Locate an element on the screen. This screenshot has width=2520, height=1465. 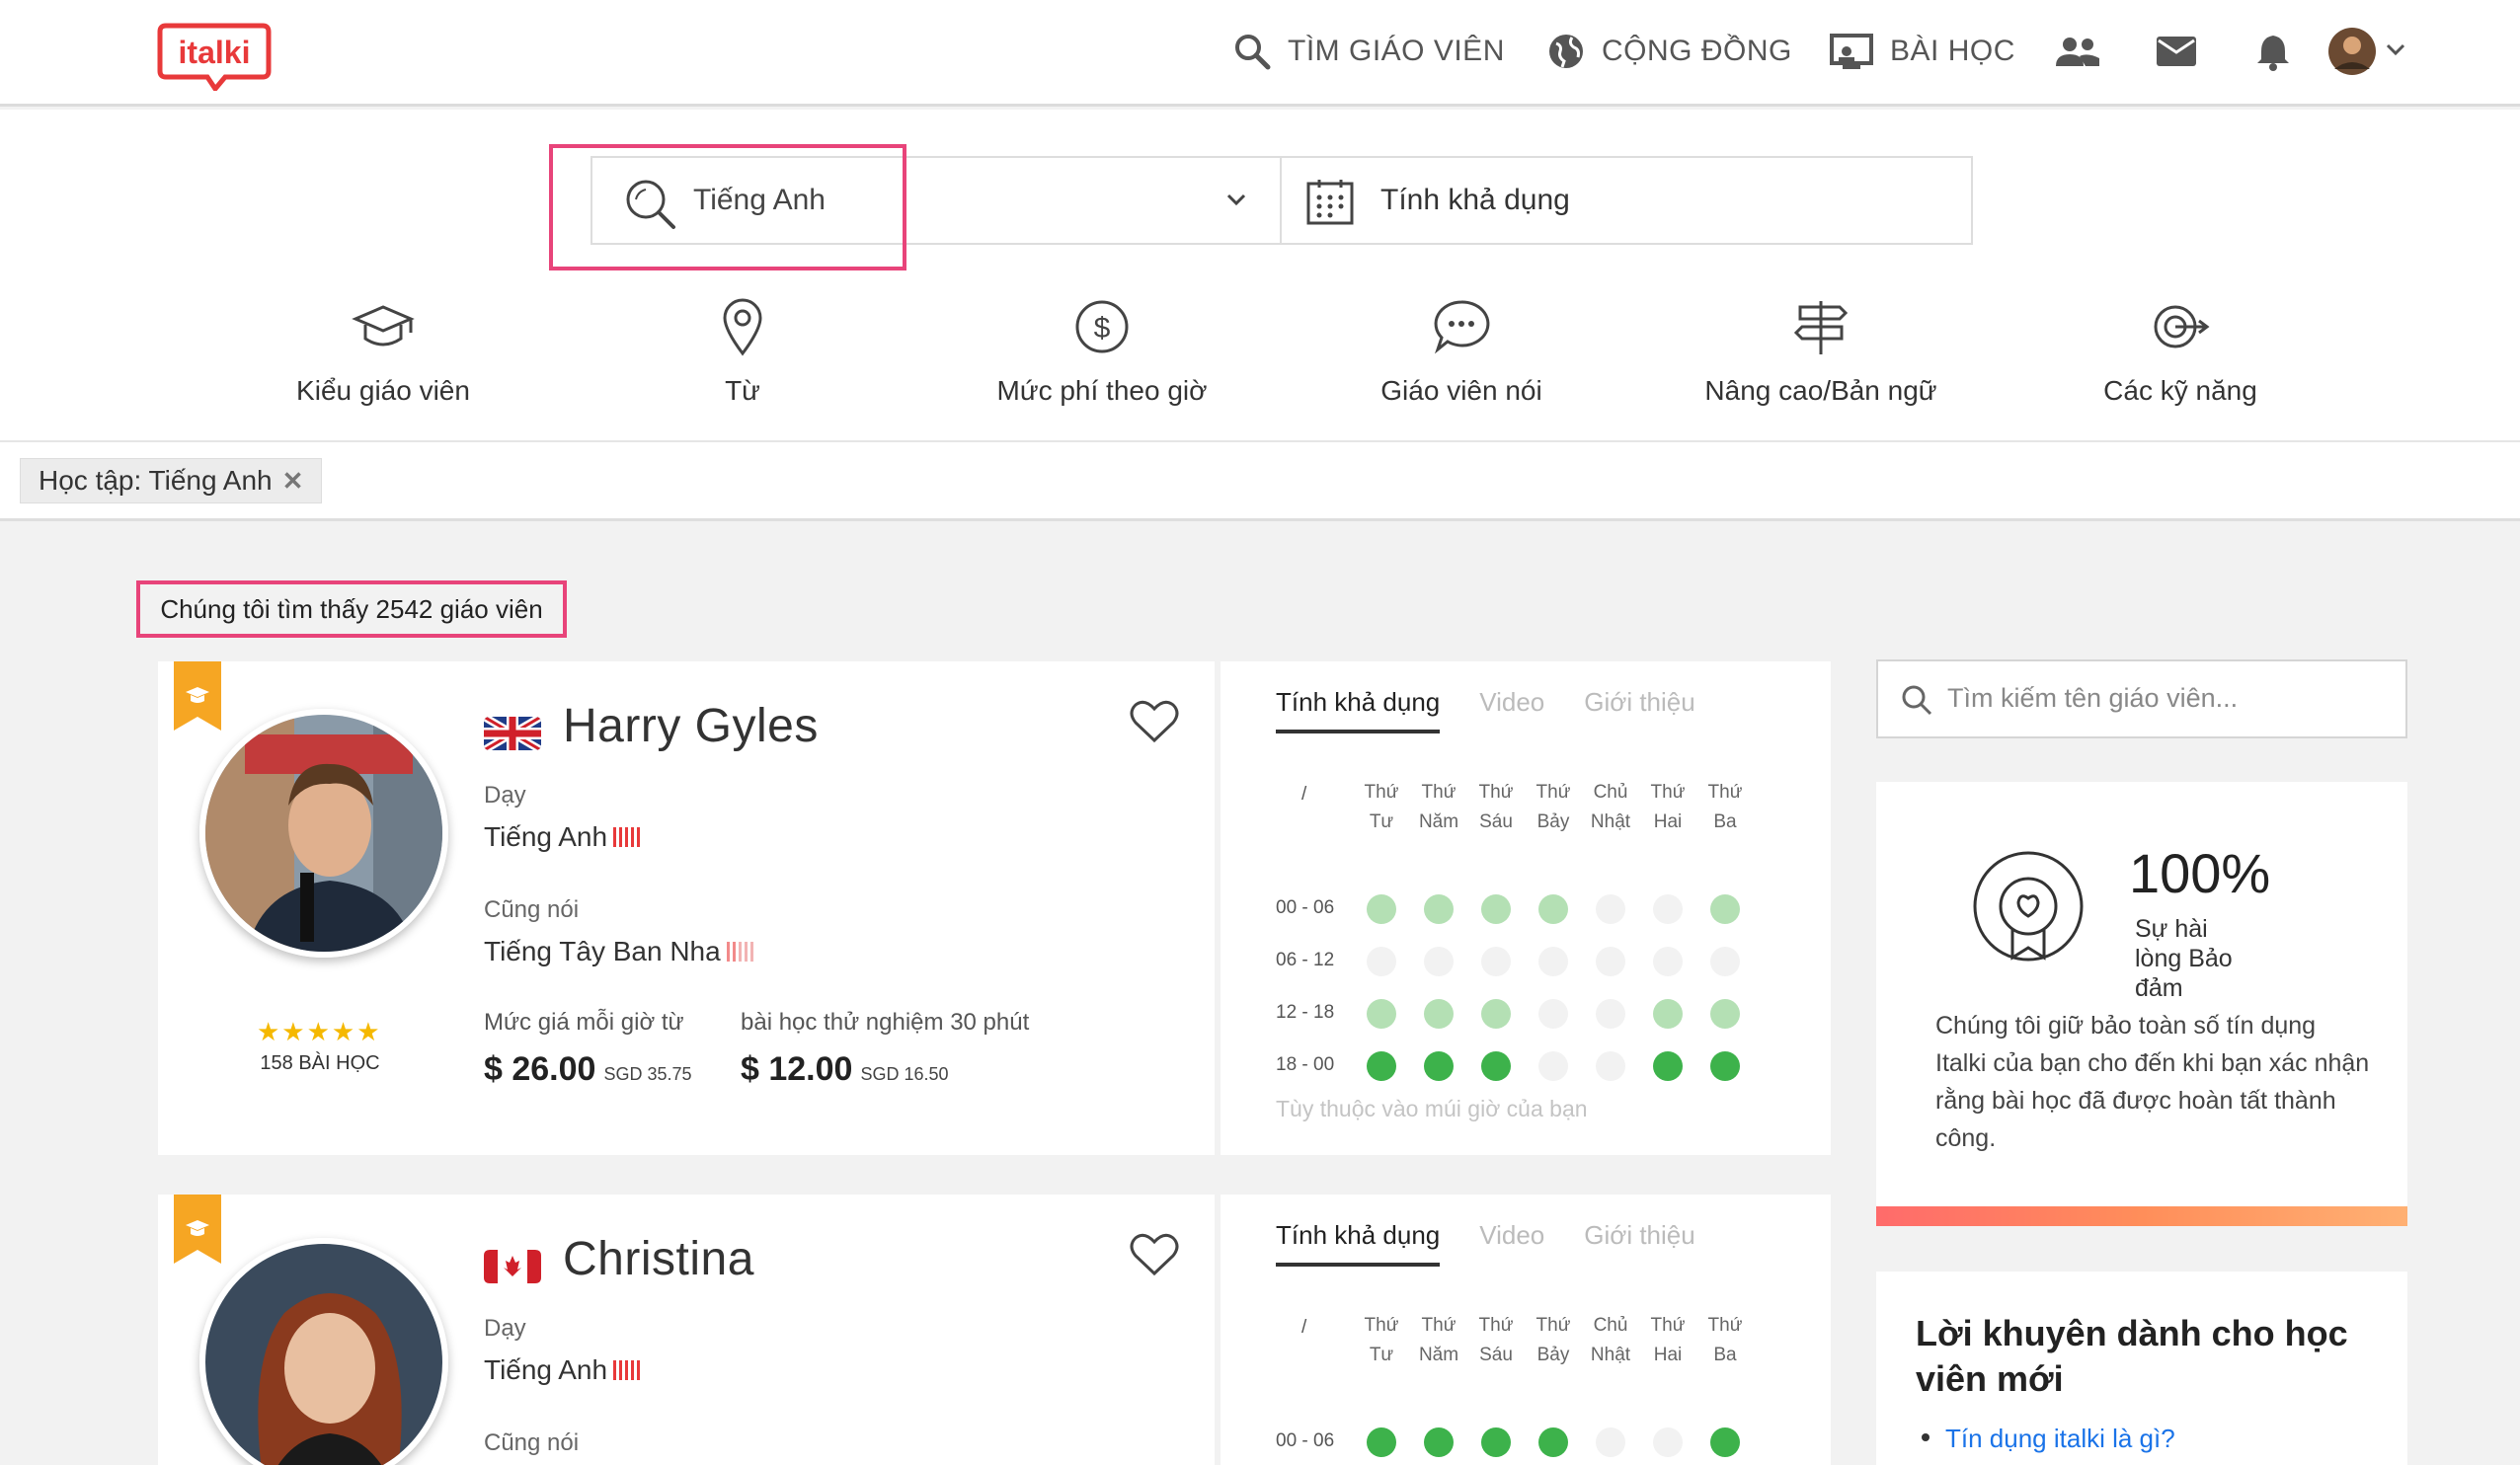
hourly-rate-label: Mức giá mỗi giờ từ is located at coordinates (584, 1023).